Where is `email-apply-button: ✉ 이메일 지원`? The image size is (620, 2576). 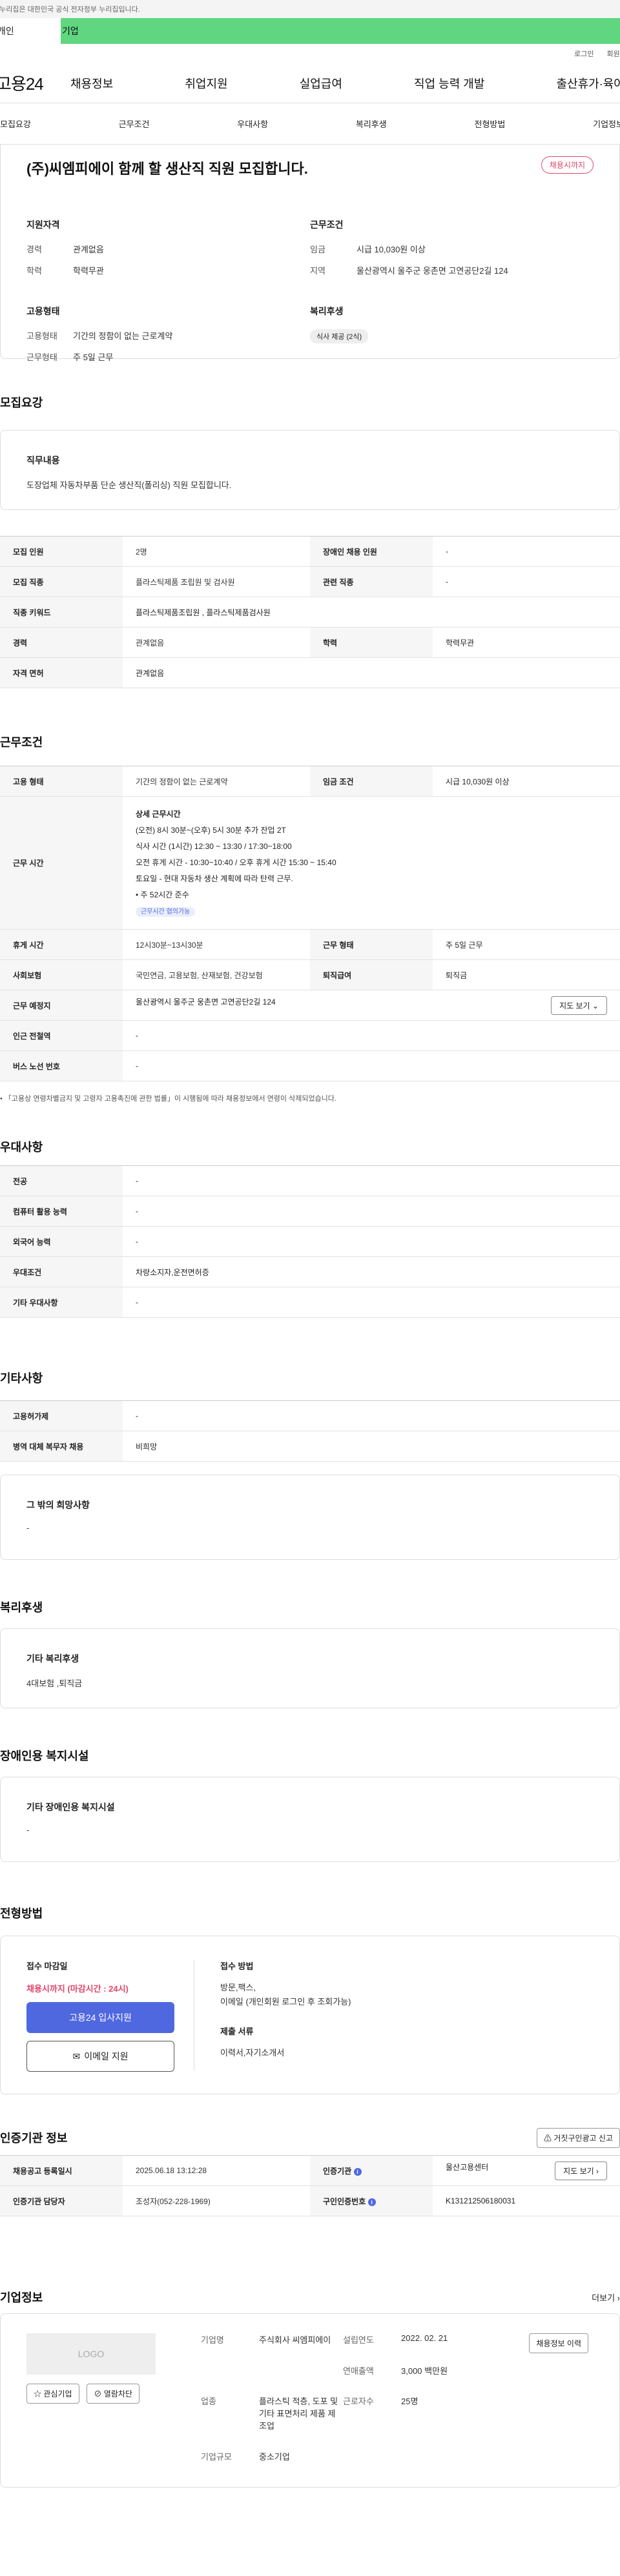
email-apply-button: ✉ 이메일 지원 is located at coordinates (100, 2056).